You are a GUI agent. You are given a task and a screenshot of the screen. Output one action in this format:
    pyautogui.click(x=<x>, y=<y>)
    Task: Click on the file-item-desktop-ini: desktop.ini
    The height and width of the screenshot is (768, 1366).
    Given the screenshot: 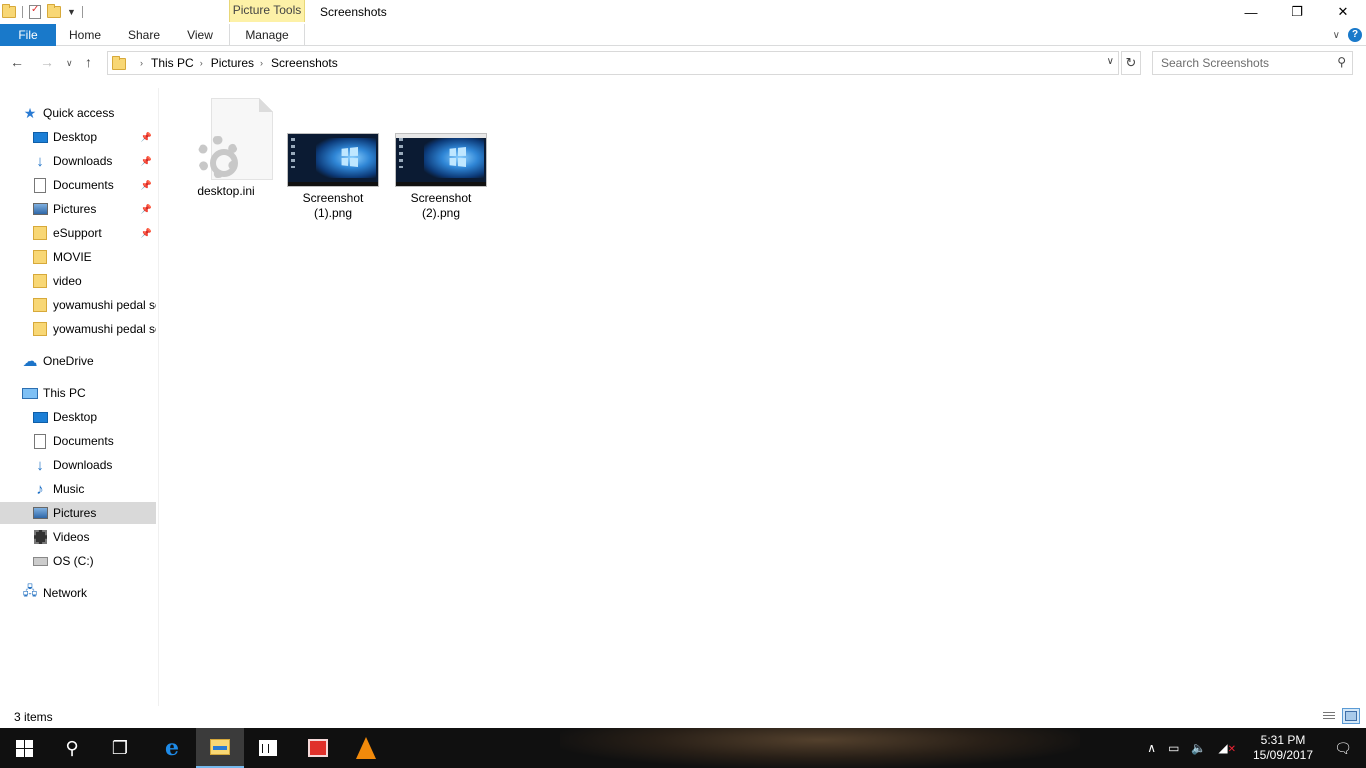 What is the action you would take?
    pyautogui.click(x=226, y=148)
    